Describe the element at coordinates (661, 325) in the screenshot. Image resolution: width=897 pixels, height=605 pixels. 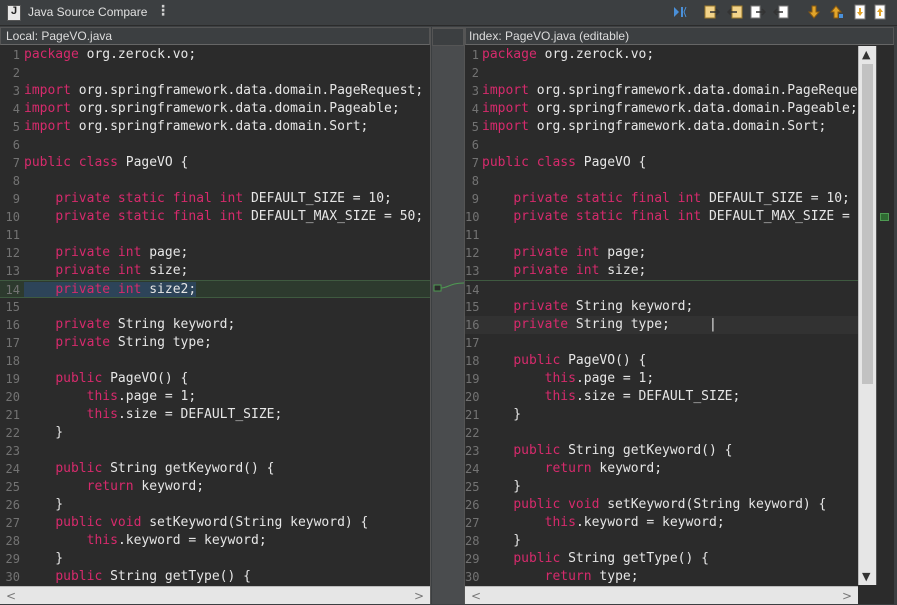
I see `code-line: 16 private String type; |` at that location.